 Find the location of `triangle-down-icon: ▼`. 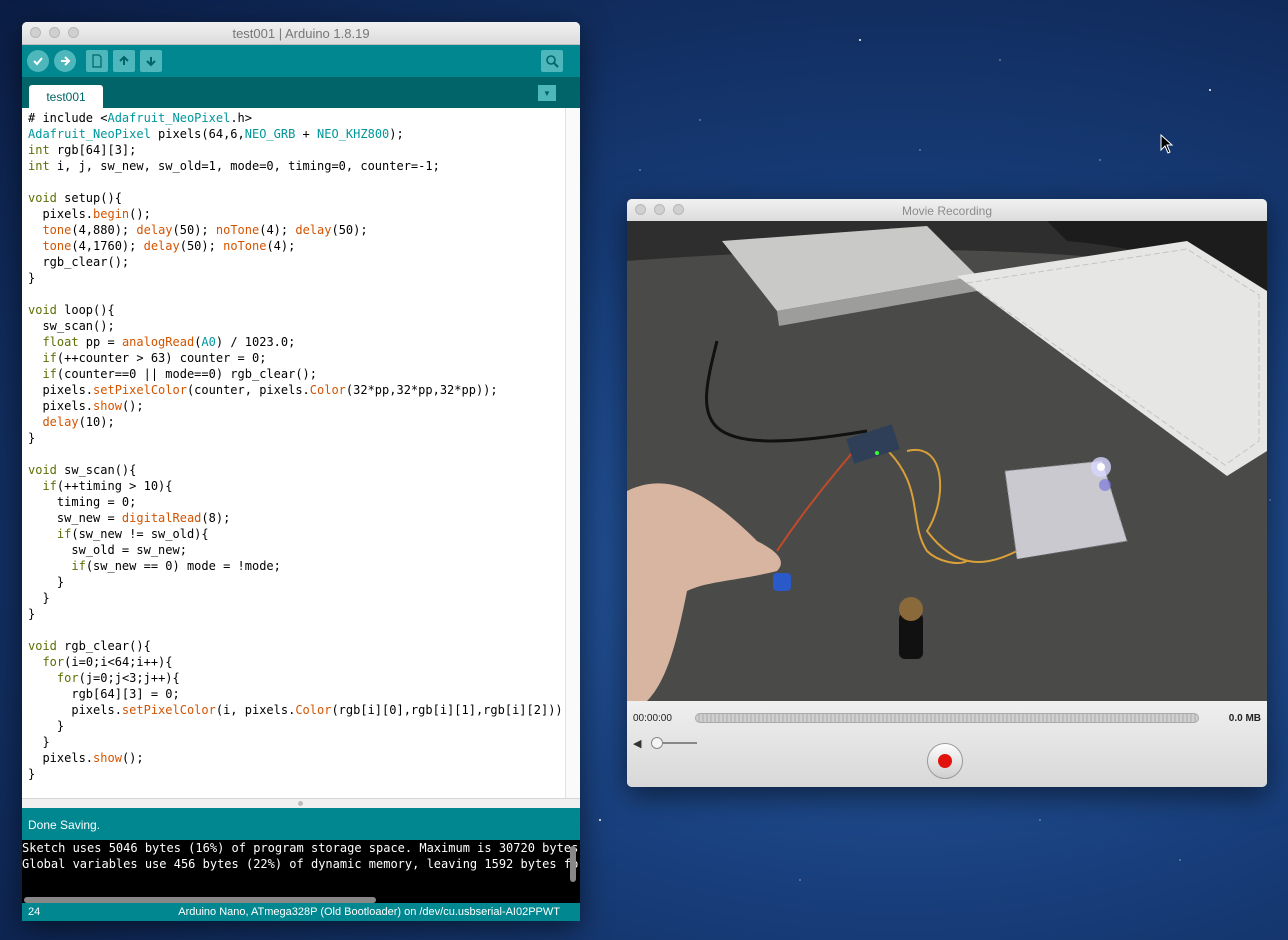

triangle-down-icon: ▼ is located at coordinates (547, 93).